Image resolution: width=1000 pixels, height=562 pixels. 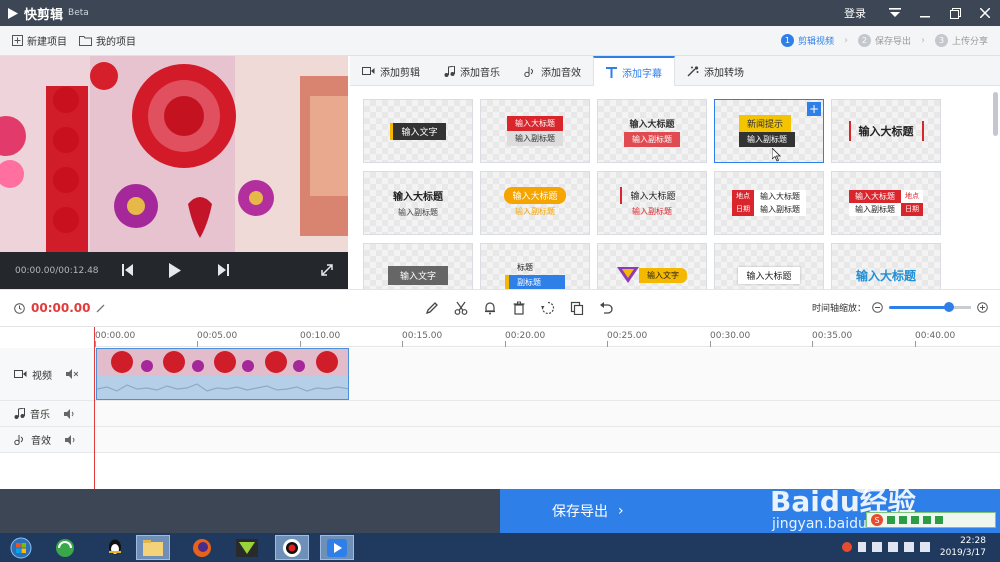 I want to click on template-text: 输入大标题, so click(x=885, y=275).